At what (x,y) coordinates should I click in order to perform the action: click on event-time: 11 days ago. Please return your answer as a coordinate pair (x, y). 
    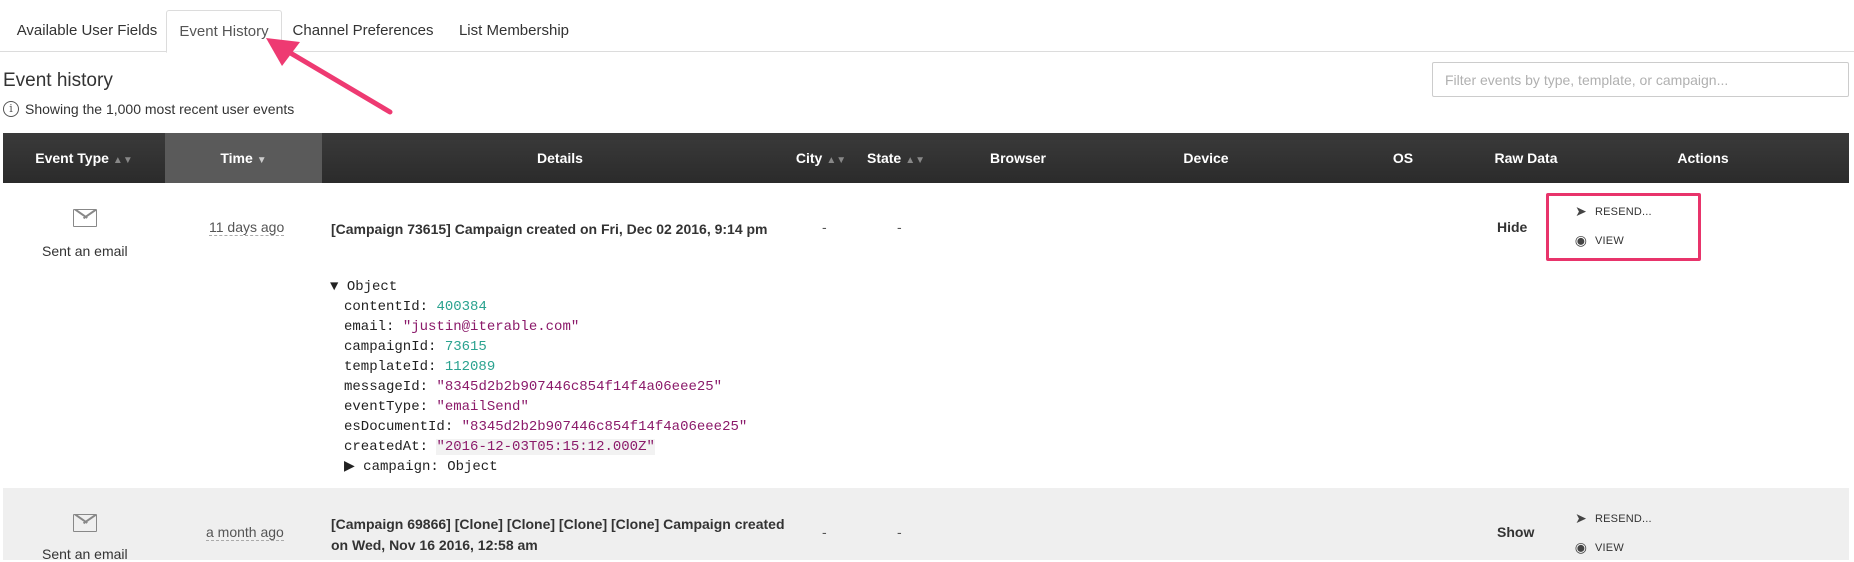
    Looking at the image, I should click on (247, 227).